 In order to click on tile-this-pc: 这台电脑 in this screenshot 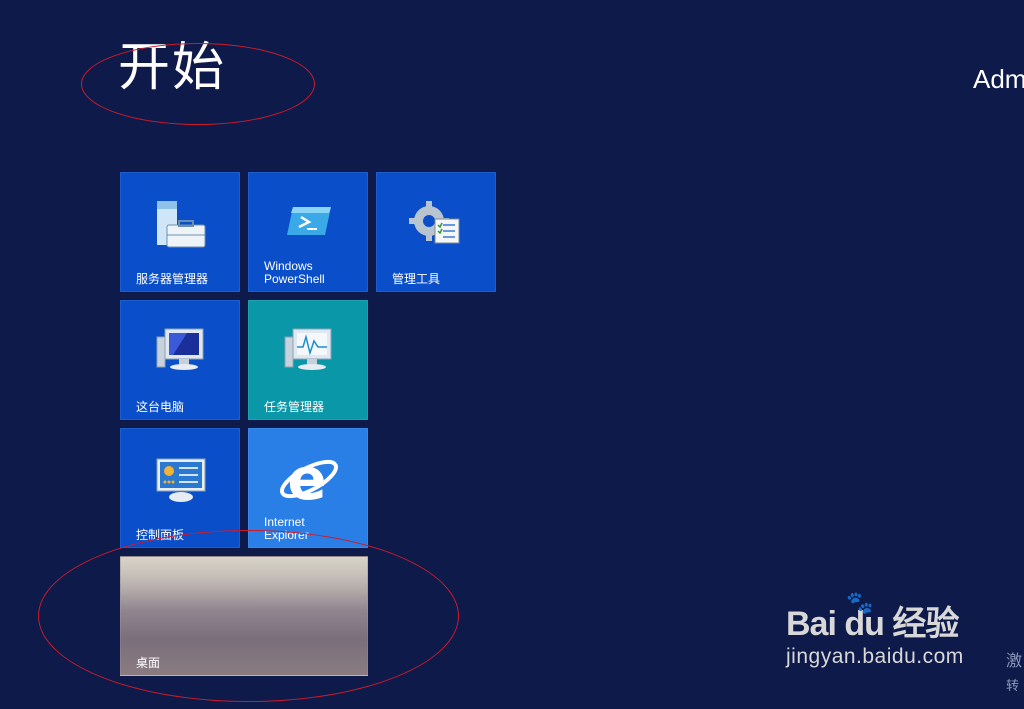, I will do `click(180, 360)`.